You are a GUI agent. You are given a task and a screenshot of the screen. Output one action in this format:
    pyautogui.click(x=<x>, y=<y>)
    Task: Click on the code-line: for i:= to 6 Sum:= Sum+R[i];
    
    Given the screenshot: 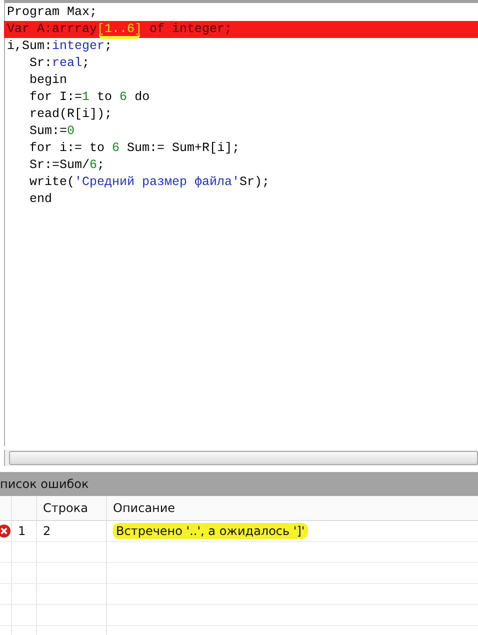 What is the action you would take?
    pyautogui.click(x=134, y=148)
    